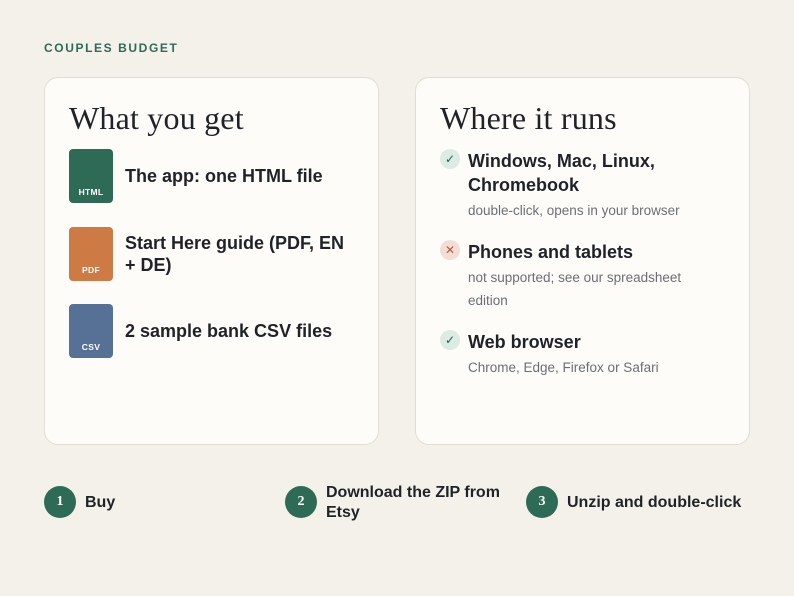 Image resolution: width=794 pixels, height=596 pixels. Describe the element at coordinates (100, 502) in the screenshot. I see `step-label: Buy` at that location.